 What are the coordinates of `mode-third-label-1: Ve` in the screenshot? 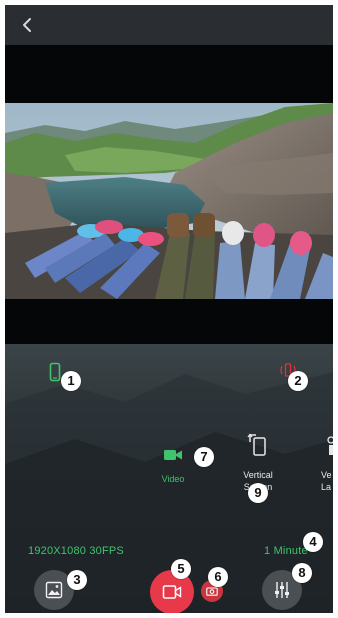 It's located at (326, 475).